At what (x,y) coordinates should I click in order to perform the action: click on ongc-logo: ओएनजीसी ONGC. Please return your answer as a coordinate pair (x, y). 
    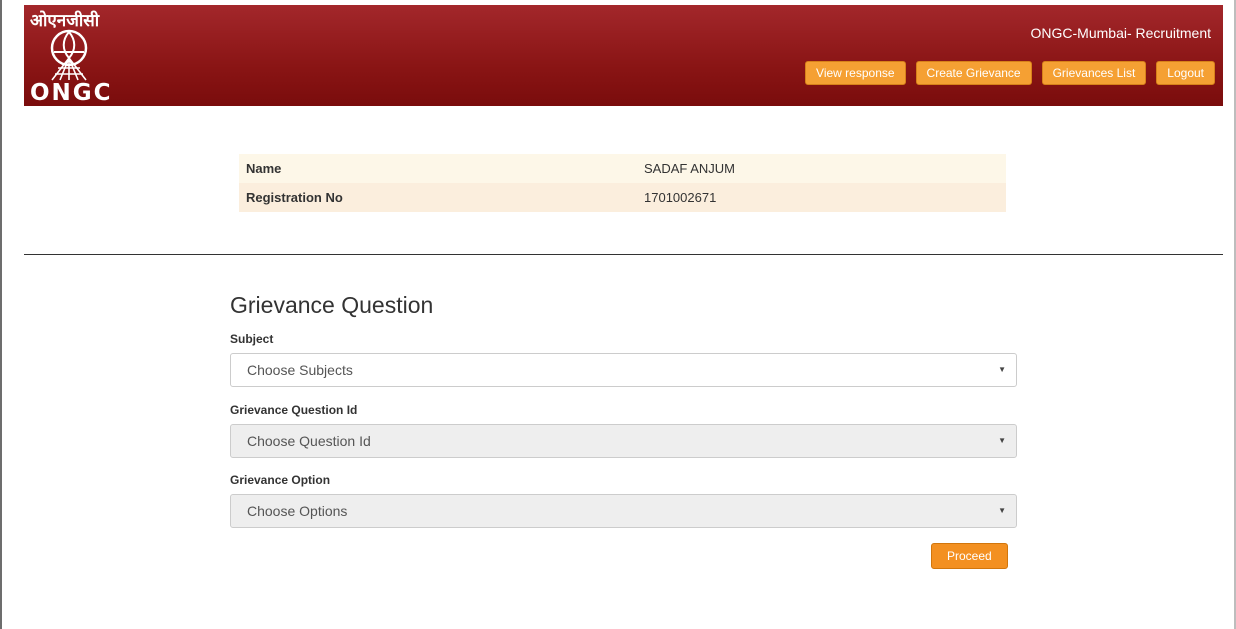
    Looking at the image, I should click on (78, 57).